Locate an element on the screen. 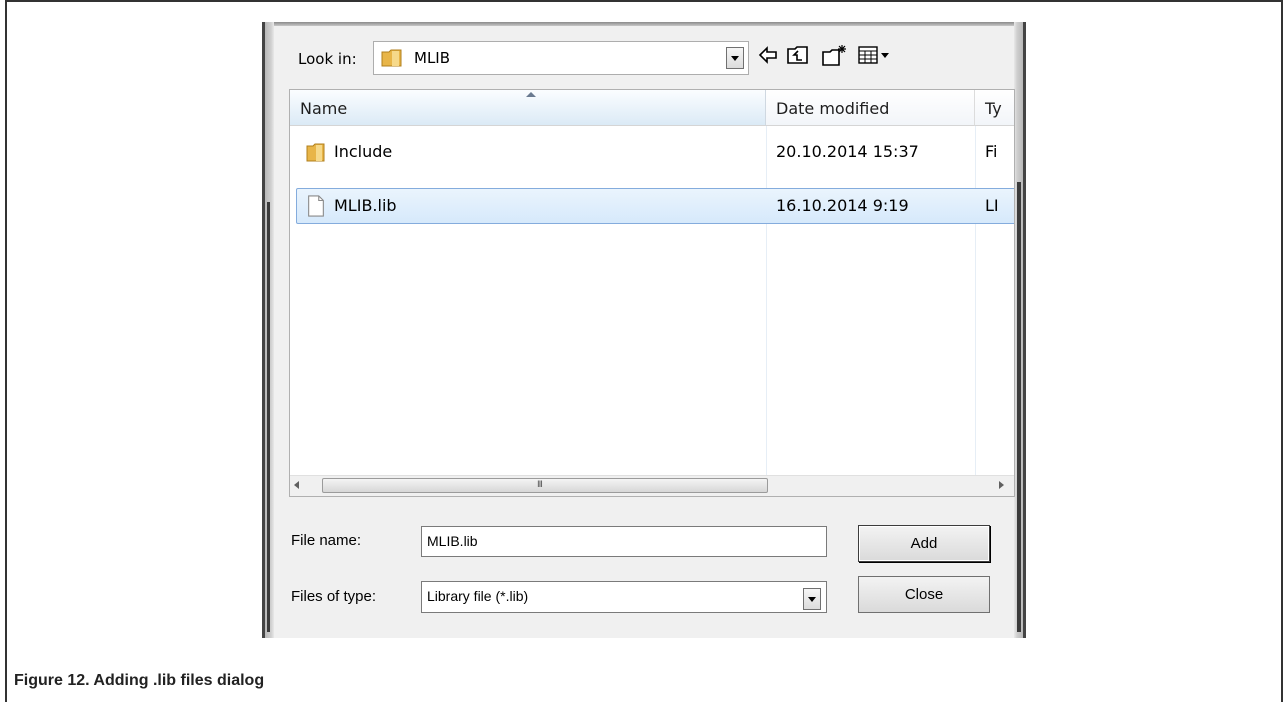 The width and height of the screenshot is (1284, 702). view-menu-icon is located at coordinates (873, 55).